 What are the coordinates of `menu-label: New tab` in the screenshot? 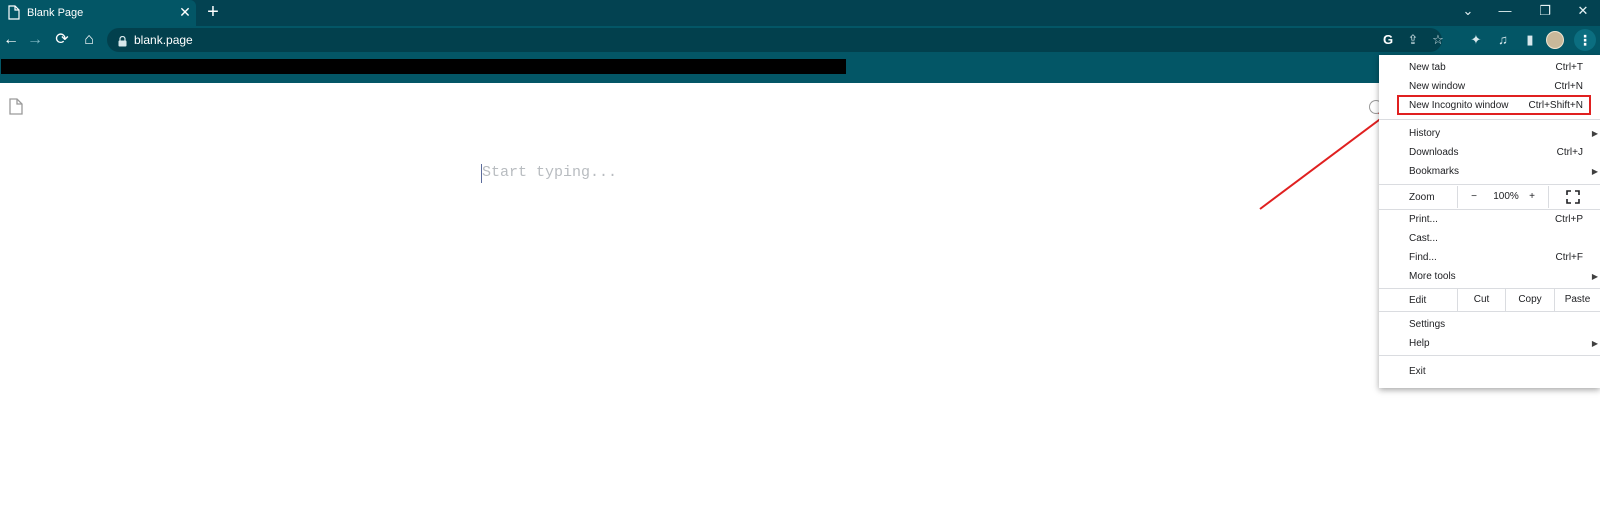 It's located at (1427, 67).